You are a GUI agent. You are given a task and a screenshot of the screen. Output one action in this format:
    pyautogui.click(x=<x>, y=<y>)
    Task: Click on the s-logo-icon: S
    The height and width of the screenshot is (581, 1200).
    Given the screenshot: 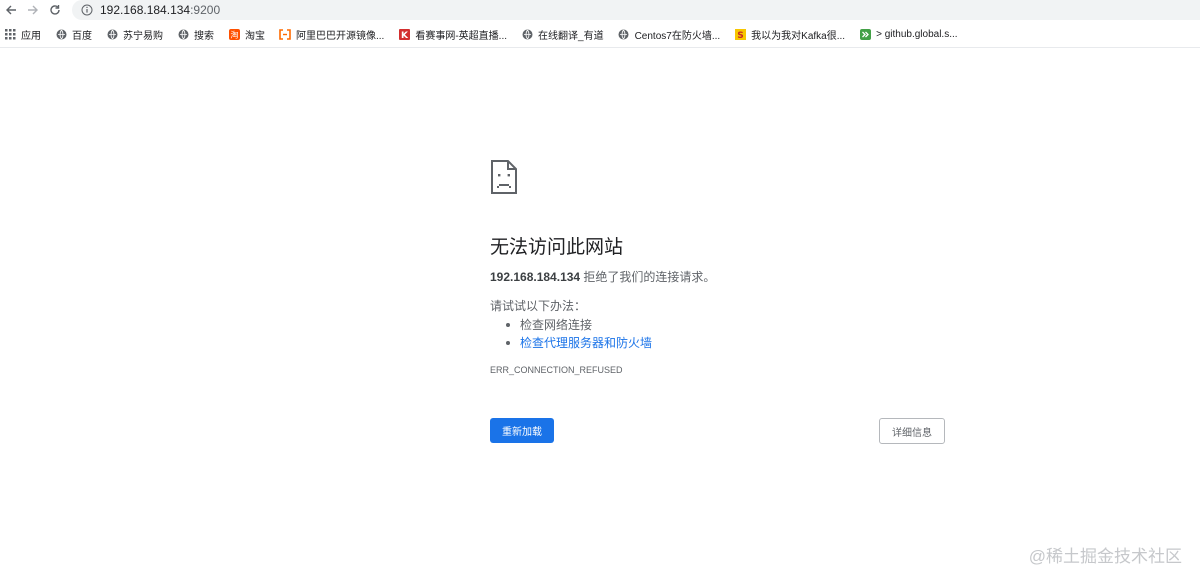 What is the action you would take?
    pyautogui.click(x=740, y=34)
    